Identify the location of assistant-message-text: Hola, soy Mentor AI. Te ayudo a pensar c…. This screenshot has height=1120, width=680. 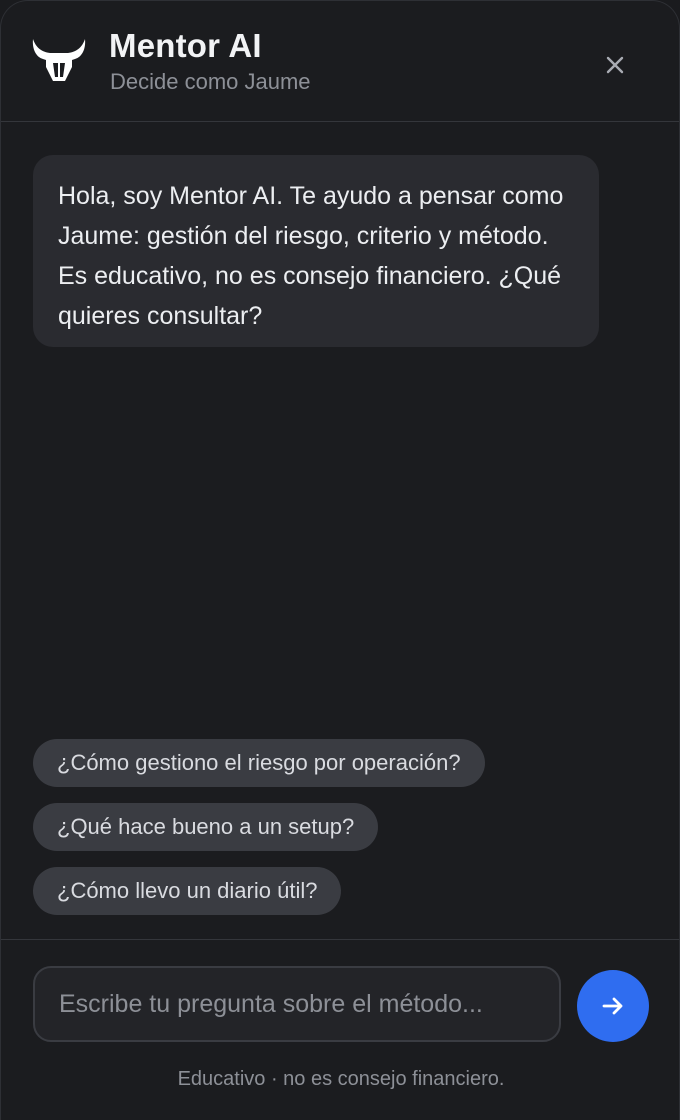
(311, 256).